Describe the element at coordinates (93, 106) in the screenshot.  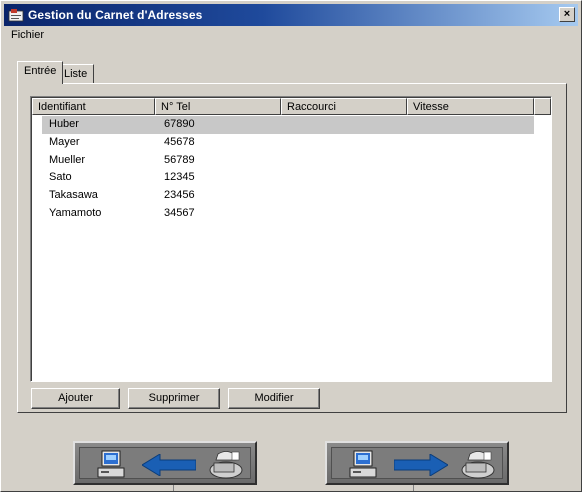
I see `column-header-identifiant: Identifiant` at that location.